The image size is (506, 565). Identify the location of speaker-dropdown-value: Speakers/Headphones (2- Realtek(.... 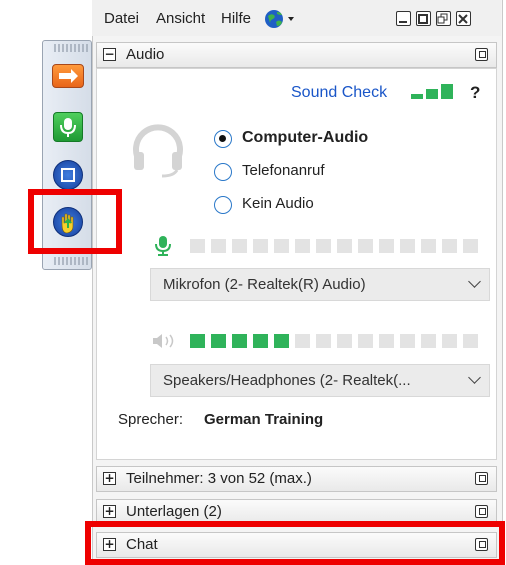
(287, 380).